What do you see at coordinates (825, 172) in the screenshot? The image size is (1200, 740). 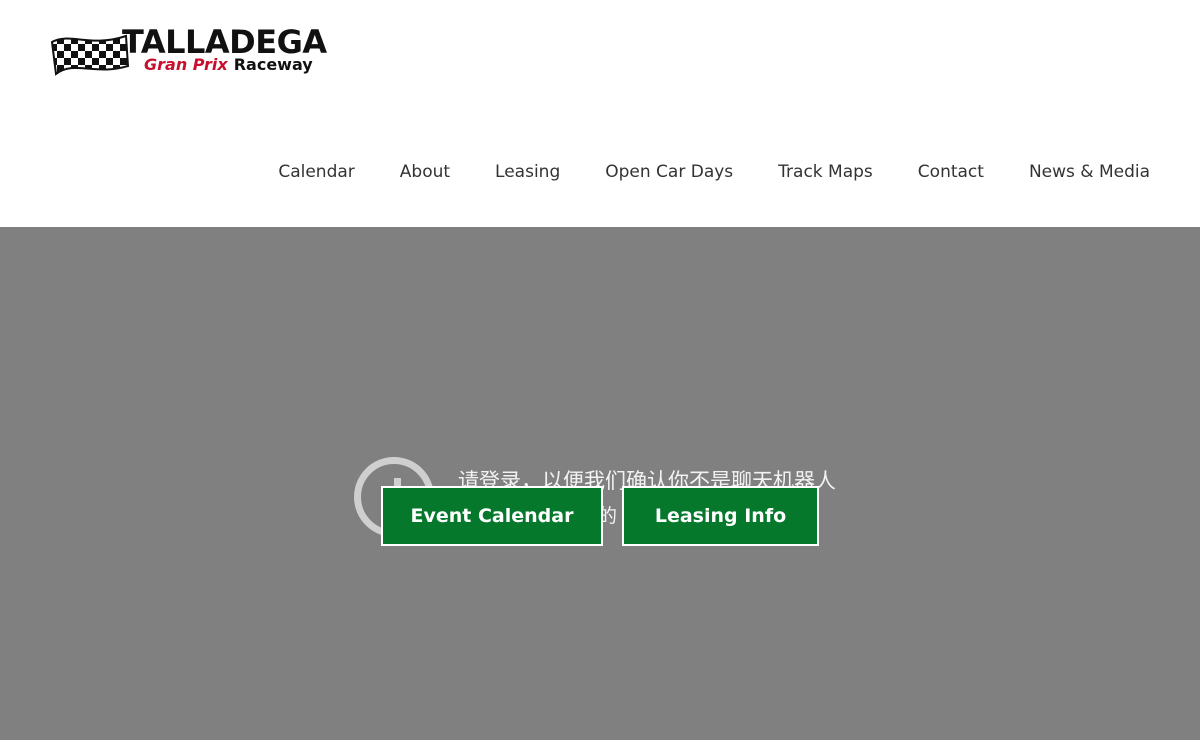 I see `nav-item-track-maps: Track Maps` at bounding box center [825, 172].